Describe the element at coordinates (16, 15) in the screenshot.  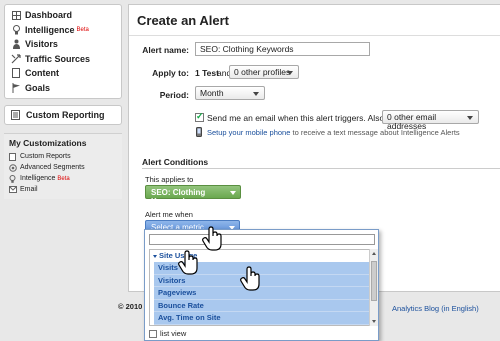
I see `grid-icon` at that location.